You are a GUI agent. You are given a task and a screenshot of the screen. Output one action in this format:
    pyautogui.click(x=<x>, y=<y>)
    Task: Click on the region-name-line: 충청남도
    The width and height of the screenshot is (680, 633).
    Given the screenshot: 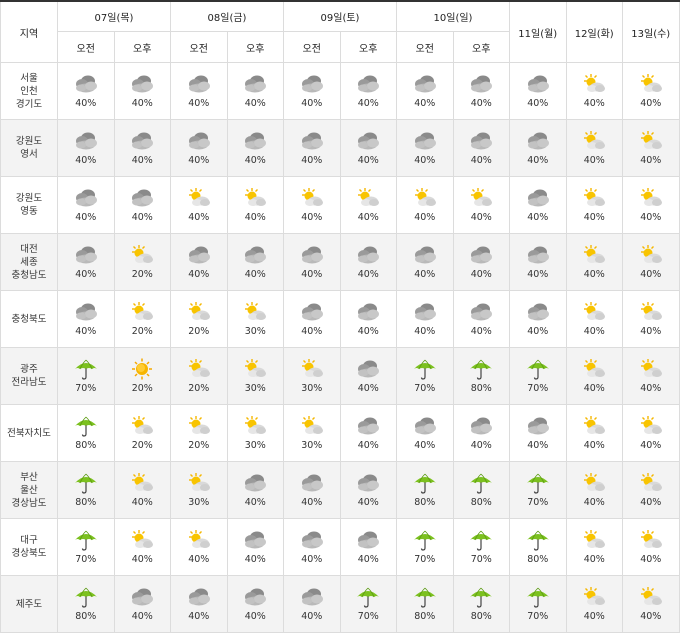 What is the action you would take?
    pyautogui.click(x=29, y=275)
    